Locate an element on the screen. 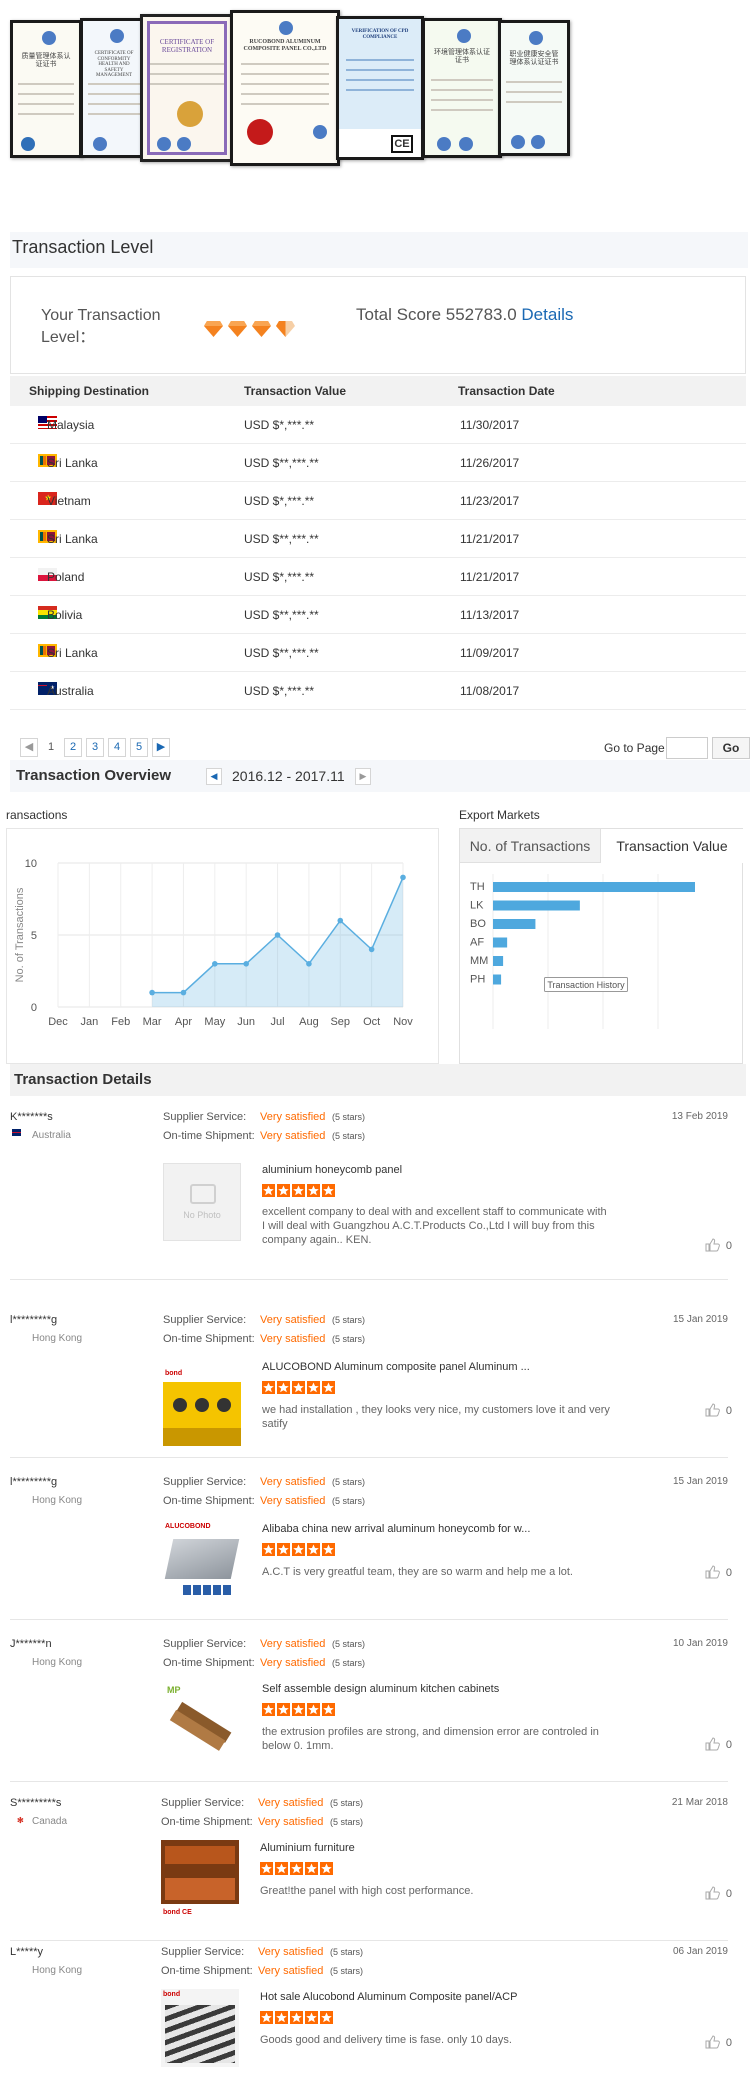 This screenshot has width=750, height=2095. certificate-image: 环境管理体系认证证书 is located at coordinates (462, 88).